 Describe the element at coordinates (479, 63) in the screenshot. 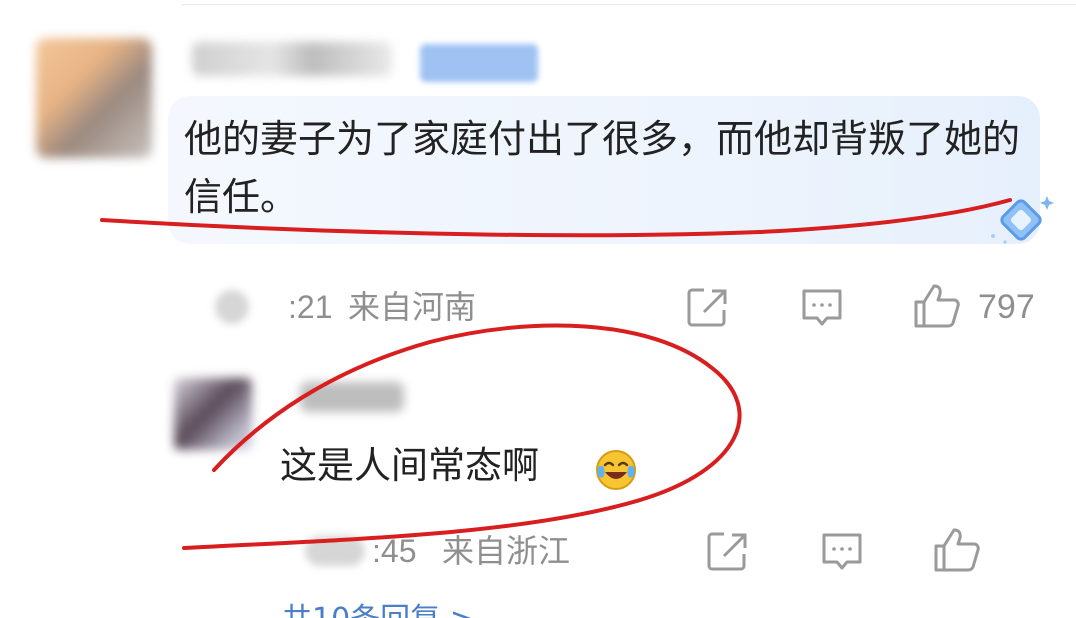

I see `user-badge` at that location.